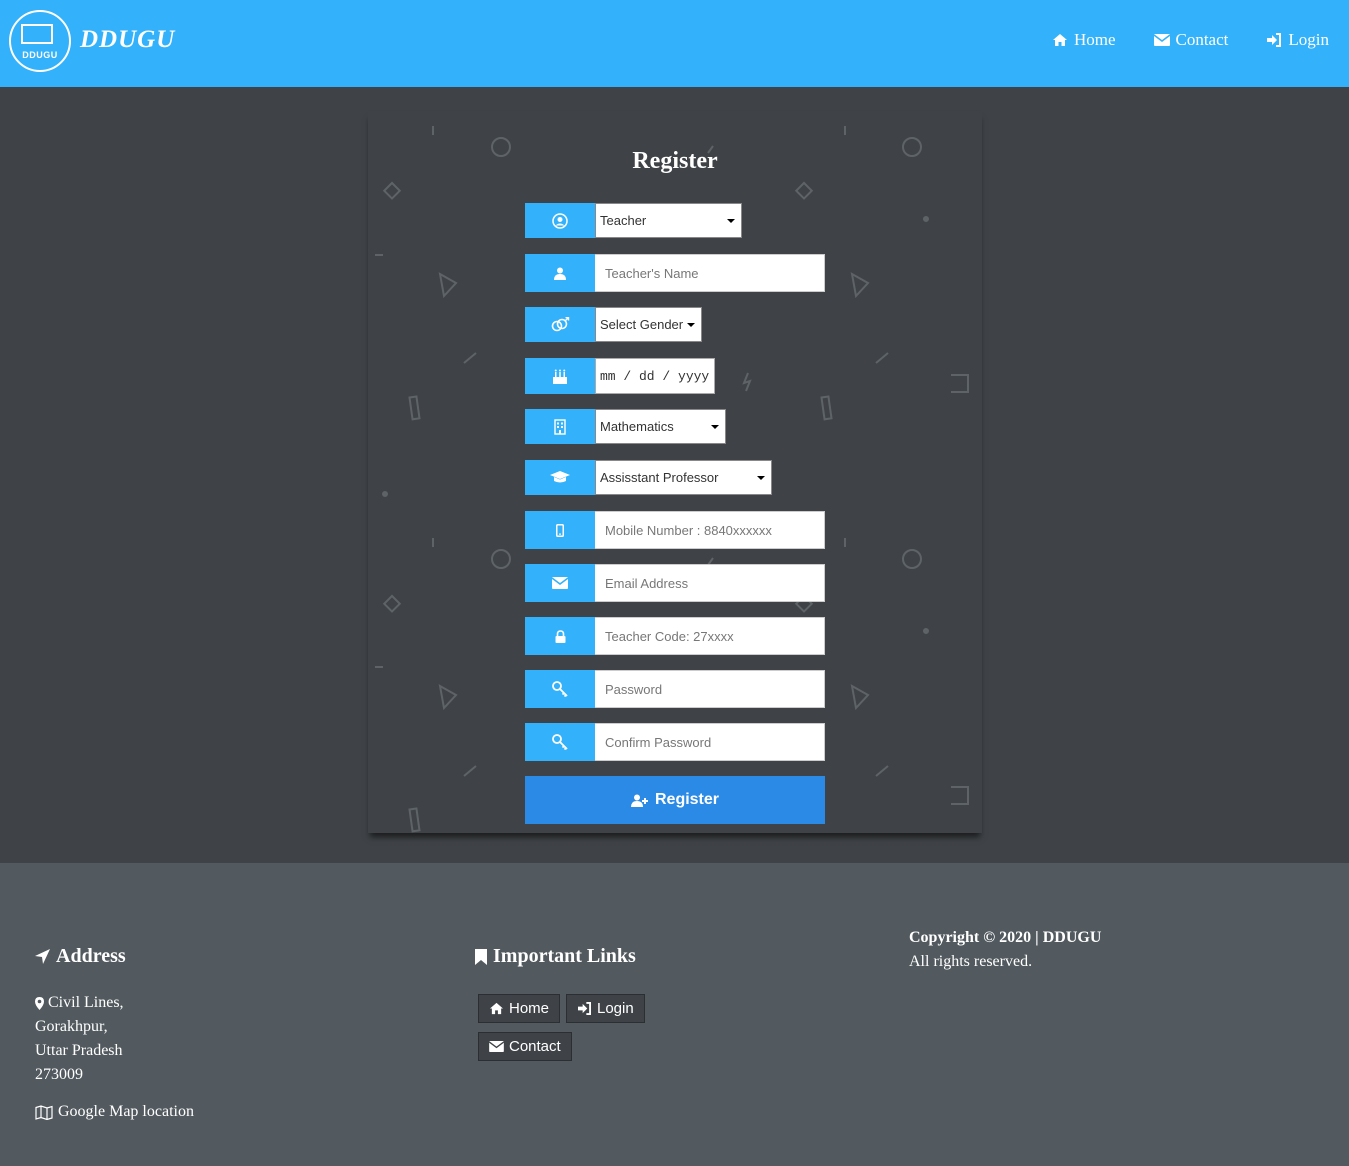  I want to click on address-line-1: Civil Lines,, so click(79, 1003).